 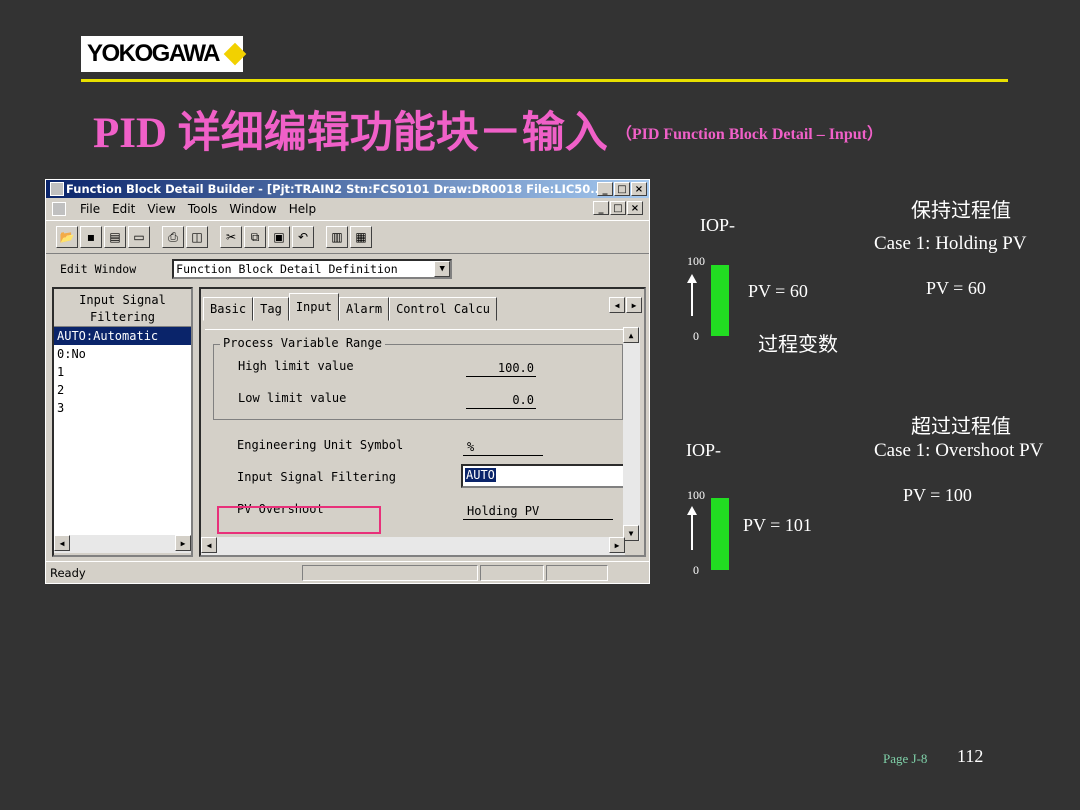 I want to click on slide-title-text: PID 详细编辑功能块－输入, so click(x=350, y=133).